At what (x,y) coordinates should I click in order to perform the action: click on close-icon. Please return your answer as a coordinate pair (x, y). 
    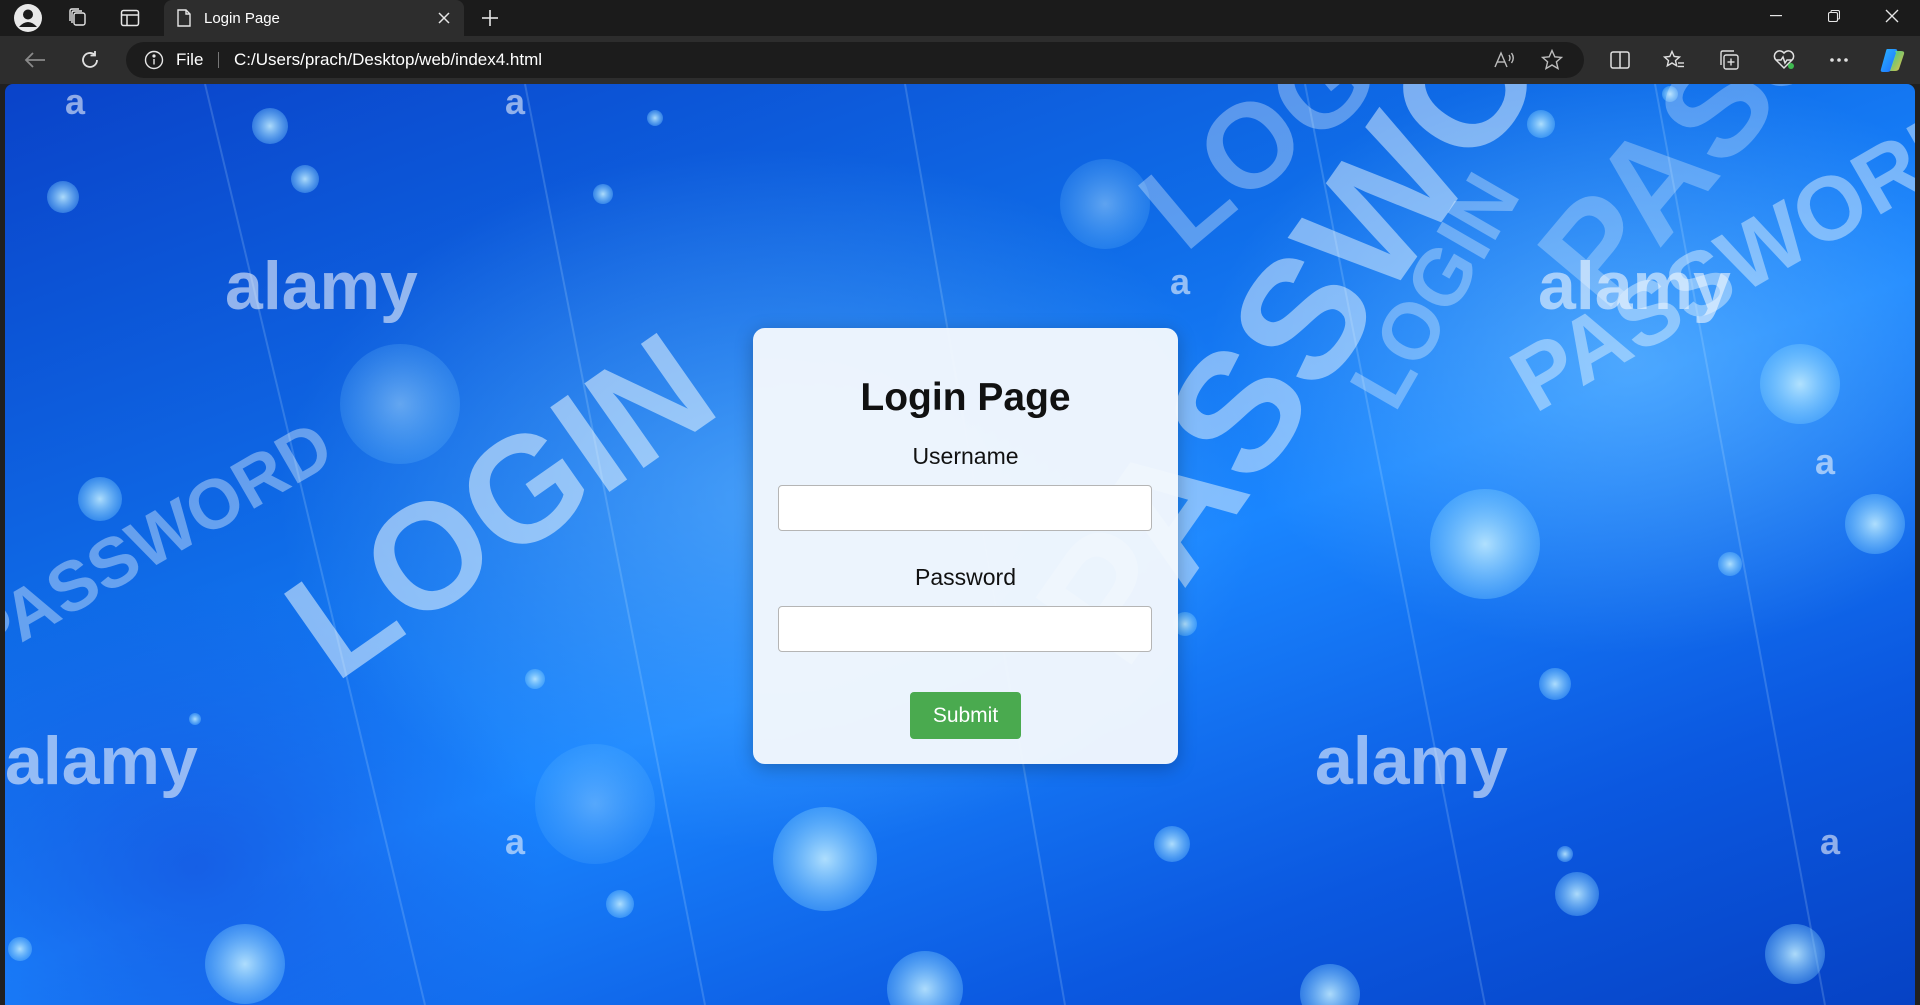
    Looking at the image, I should click on (1892, 16).